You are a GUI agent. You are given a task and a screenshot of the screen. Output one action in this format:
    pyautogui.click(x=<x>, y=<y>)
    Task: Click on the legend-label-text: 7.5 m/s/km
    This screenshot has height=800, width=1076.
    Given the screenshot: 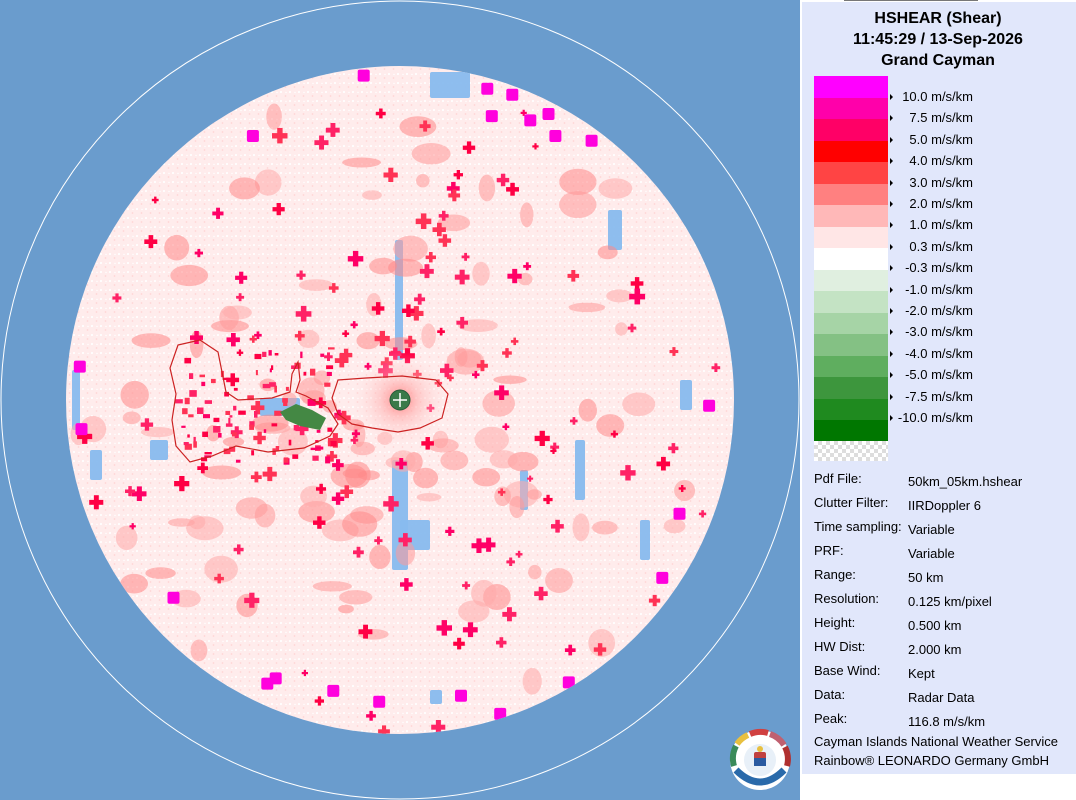 What is the action you would take?
    pyautogui.click(x=941, y=118)
    